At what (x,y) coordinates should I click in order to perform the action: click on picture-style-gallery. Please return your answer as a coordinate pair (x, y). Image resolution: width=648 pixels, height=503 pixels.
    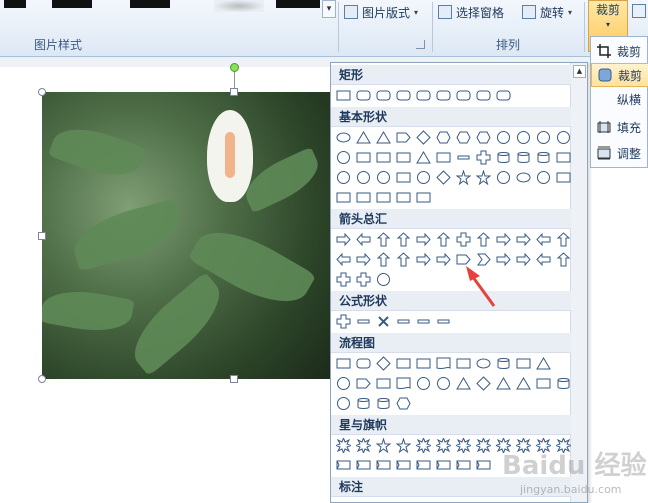
    Looking at the image, I should click on (163, 9).